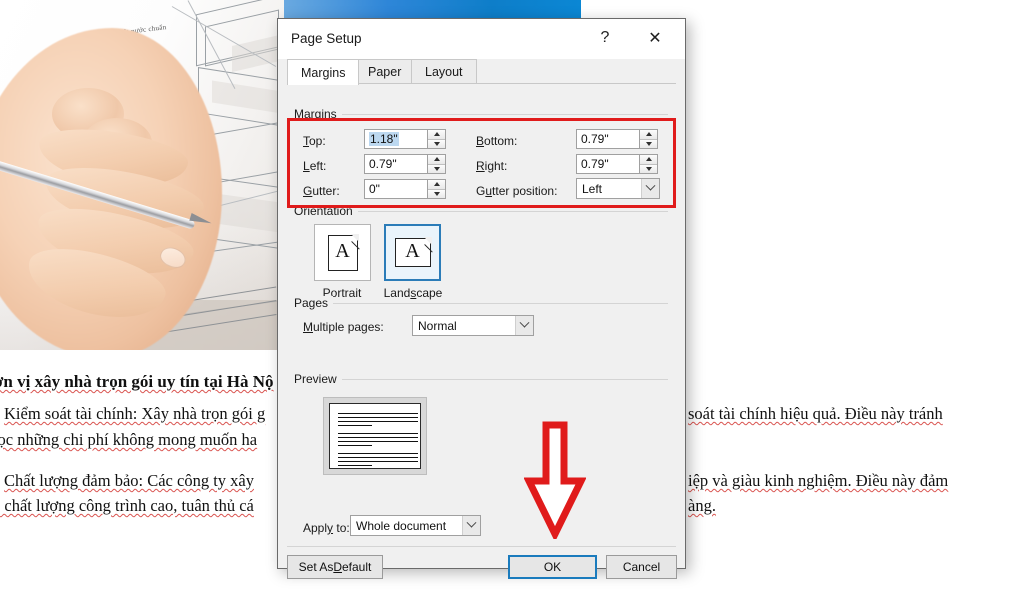  What do you see at coordinates (396, 139) in the screenshot?
I see `top-margin-input: 1.18"` at bounding box center [396, 139].